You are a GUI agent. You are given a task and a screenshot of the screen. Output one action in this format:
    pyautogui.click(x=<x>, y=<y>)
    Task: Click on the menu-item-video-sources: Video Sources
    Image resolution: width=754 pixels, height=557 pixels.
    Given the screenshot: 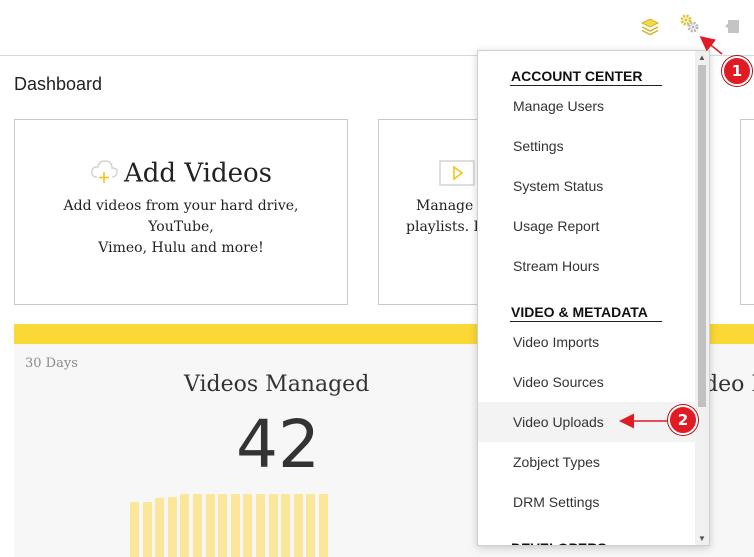 What is the action you would take?
    pyautogui.click(x=587, y=382)
    